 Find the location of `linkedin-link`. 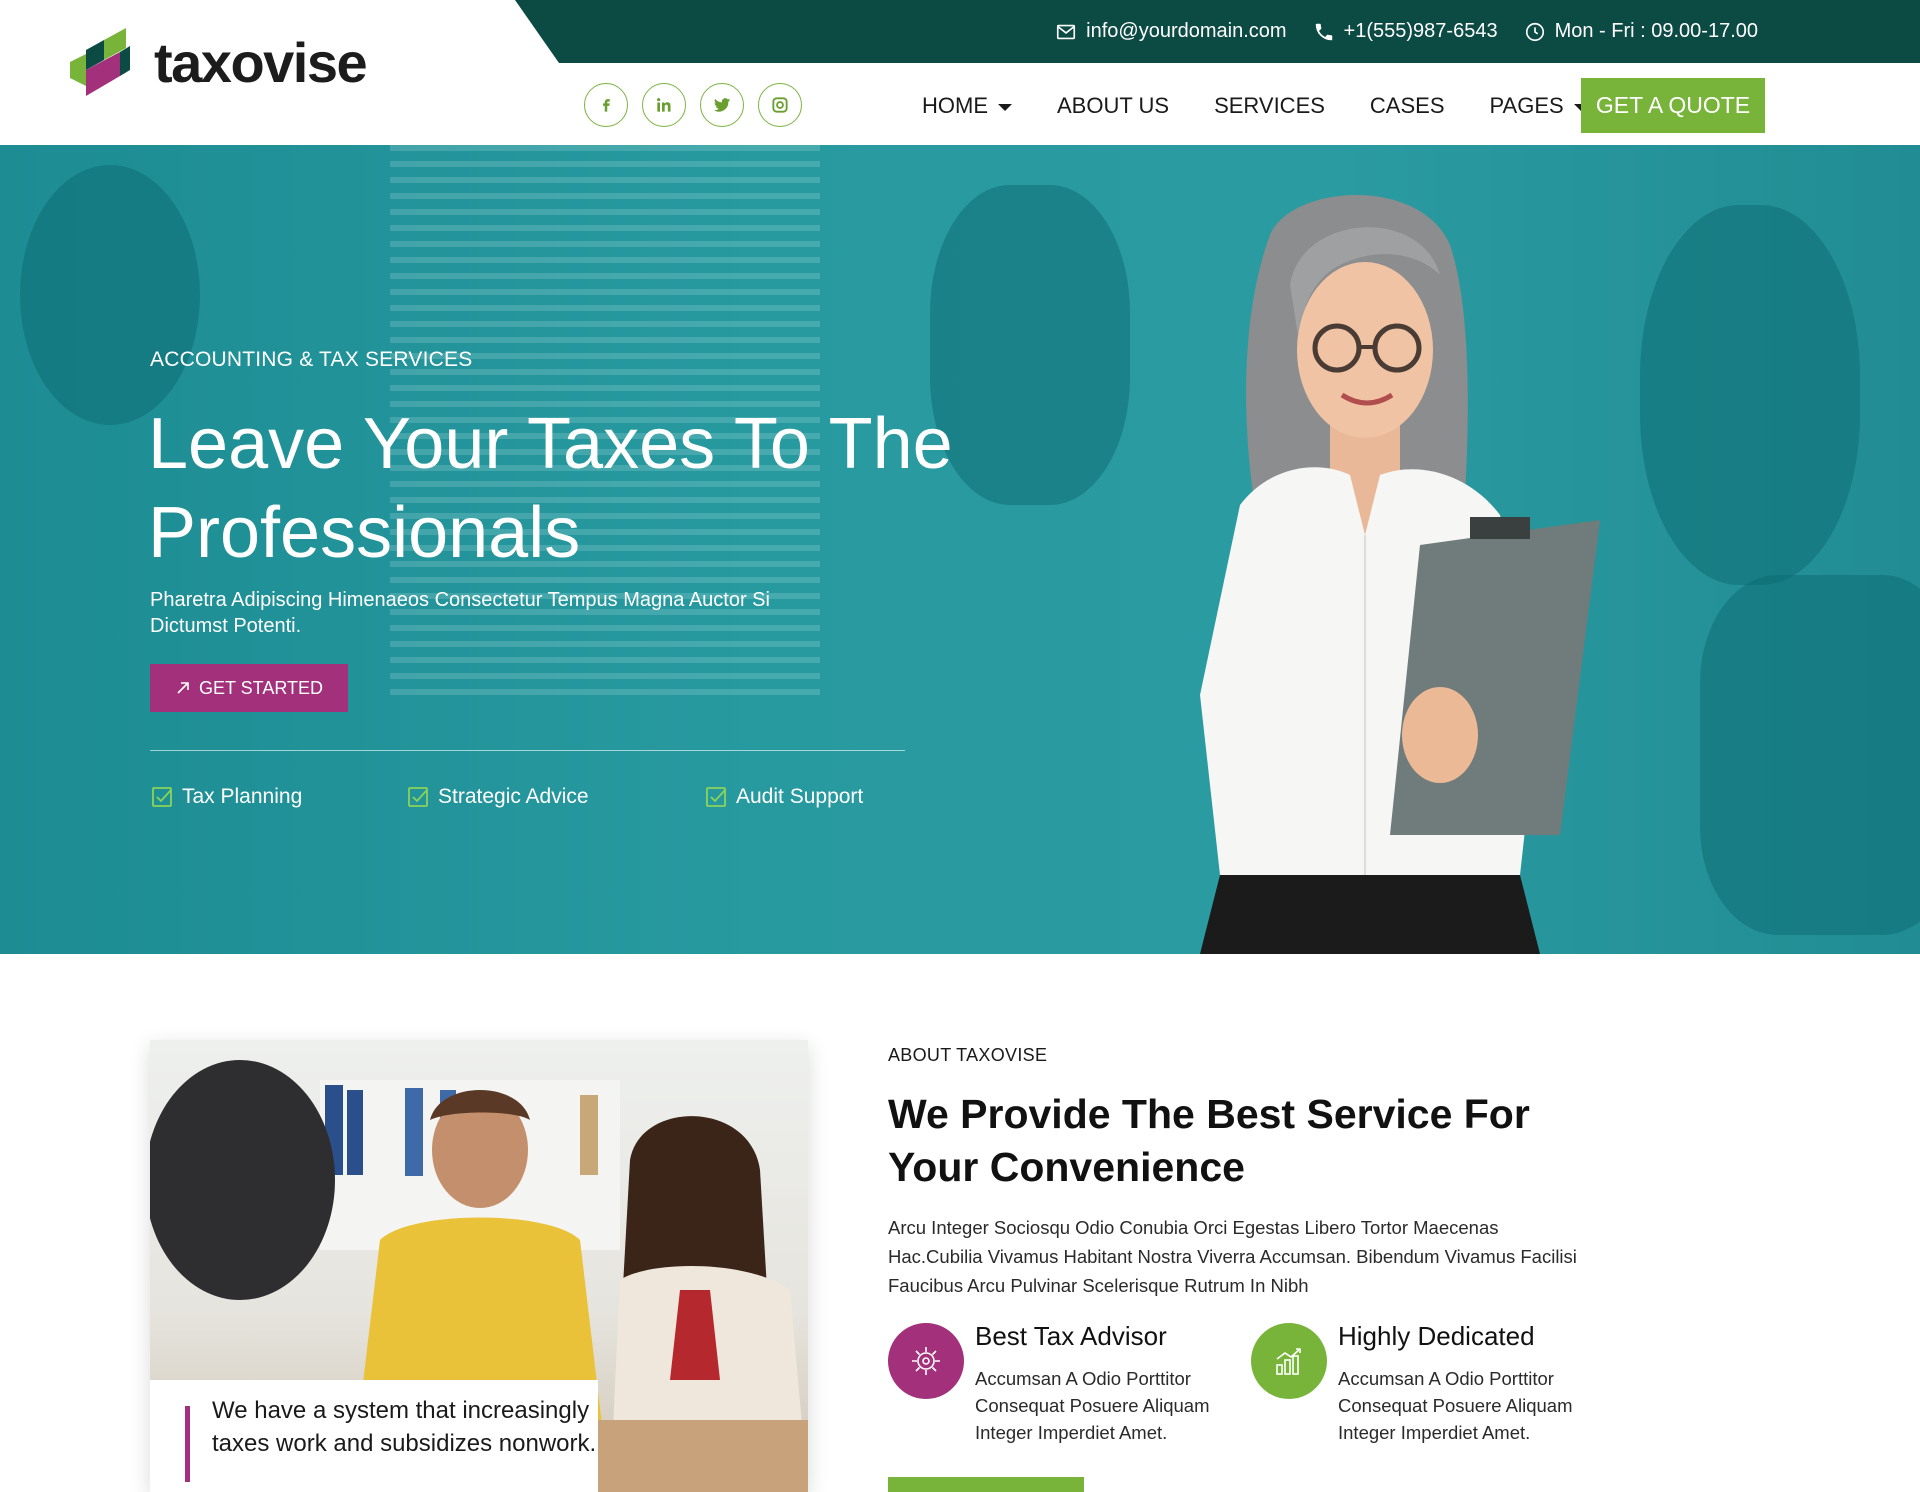

linkedin-link is located at coordinates (664, 105).